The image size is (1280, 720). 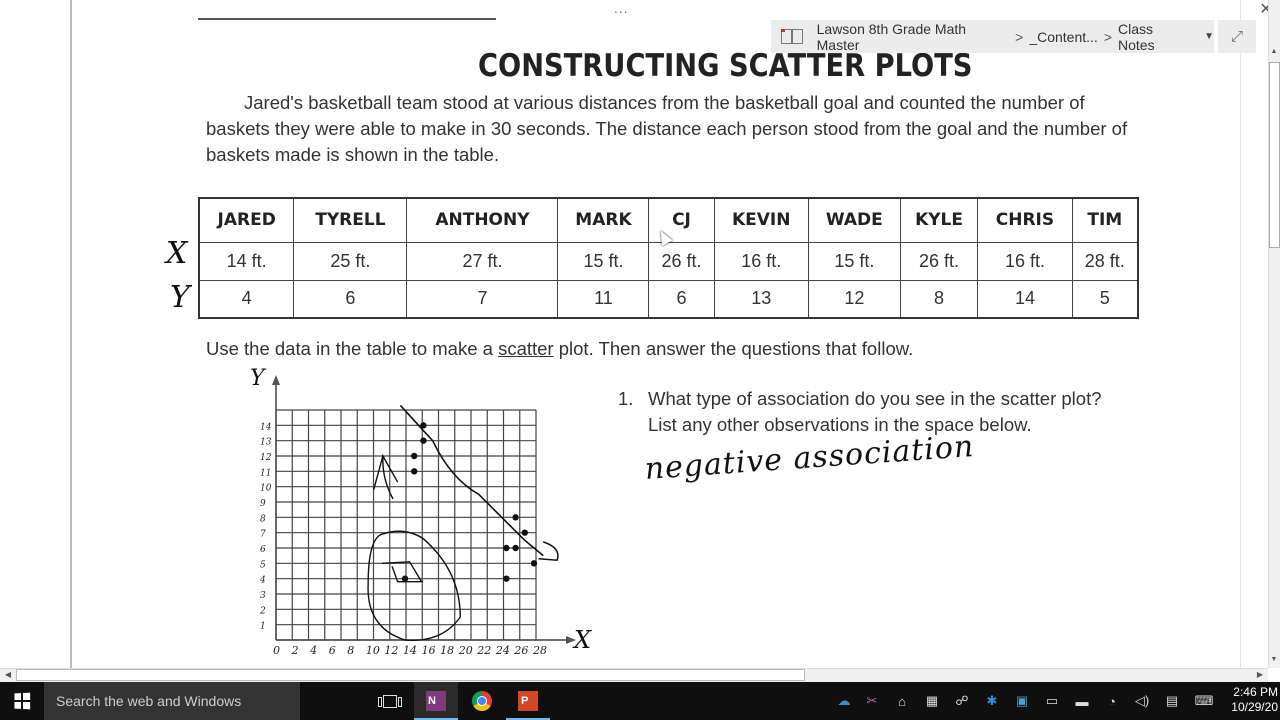 I want to click on clock-date: 10/29/20, so click(x=1254, y=707).